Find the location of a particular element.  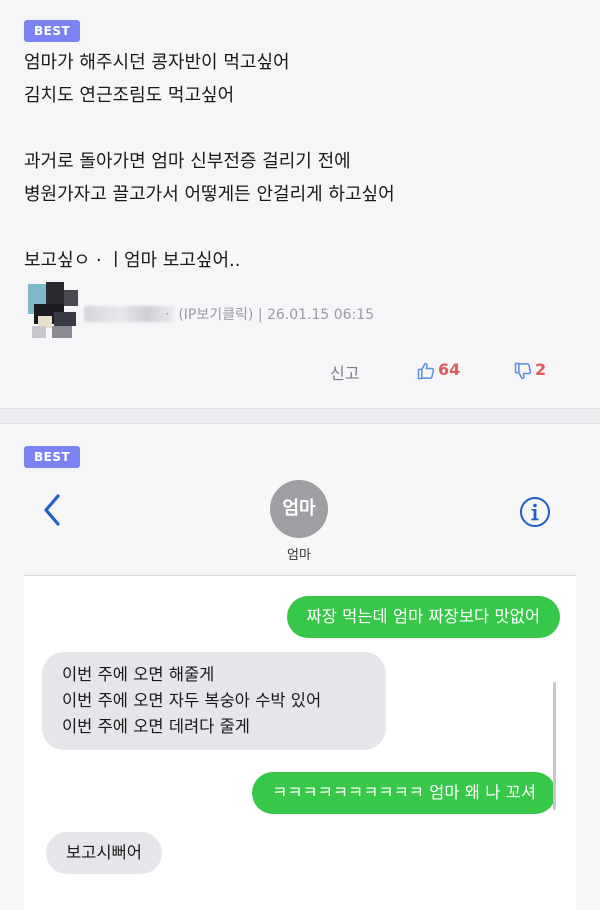

thumbs-up-icon is located at coordinates (426, 370).